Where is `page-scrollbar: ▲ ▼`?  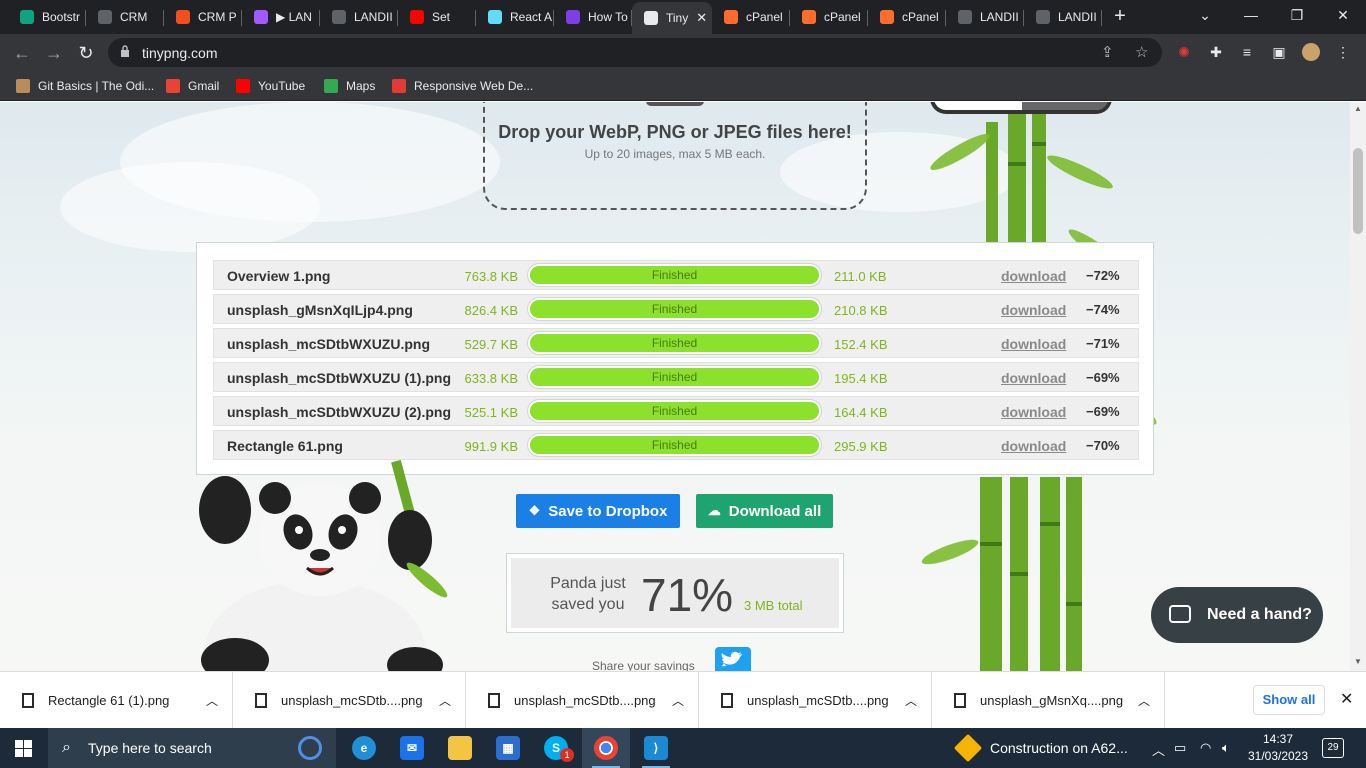
page-scrollbar: ▲ ▼ is located at coordinates (1358, 386).